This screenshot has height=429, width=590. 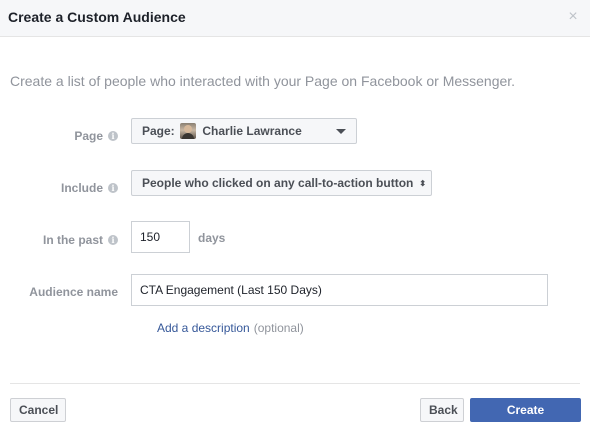 I want to click on dialog-header: Create a Custom Audience ×, so click(x=295, y=18).